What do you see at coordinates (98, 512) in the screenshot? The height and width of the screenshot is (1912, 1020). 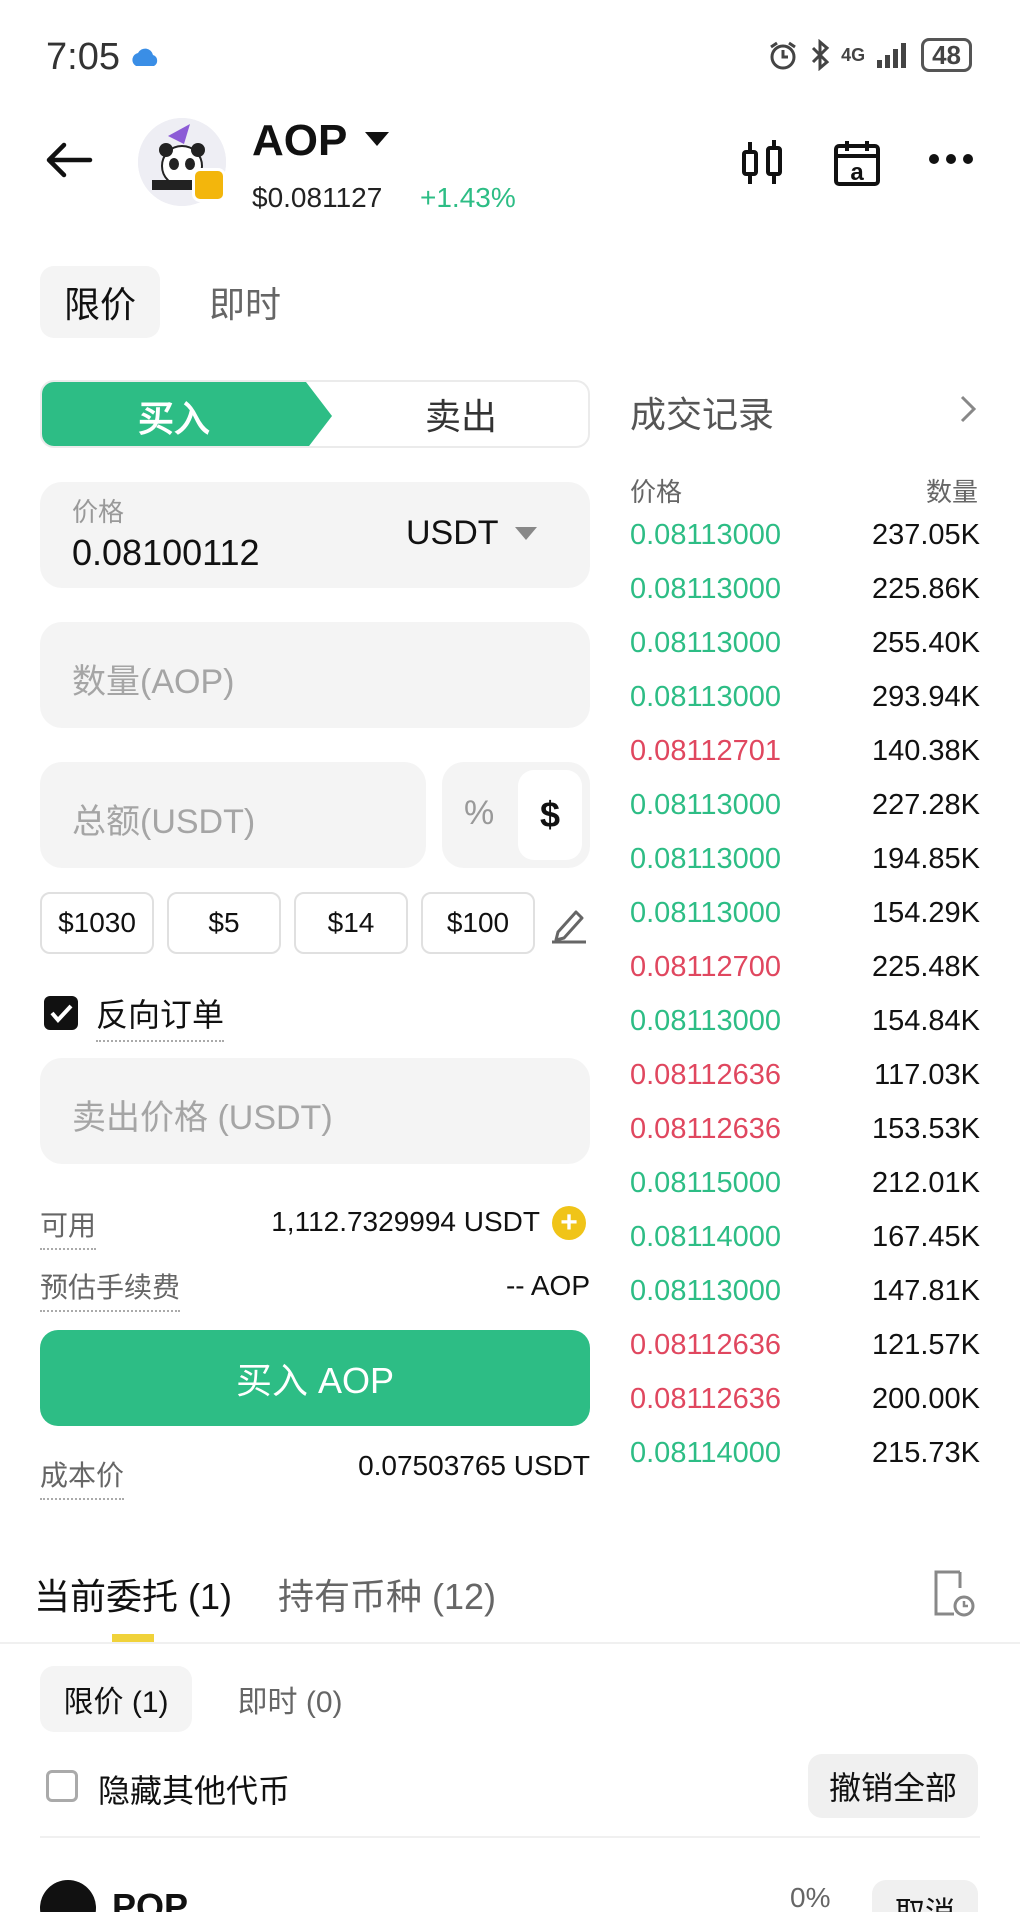 I see `price-field-label: 价格` at bounding box center [98, 512].